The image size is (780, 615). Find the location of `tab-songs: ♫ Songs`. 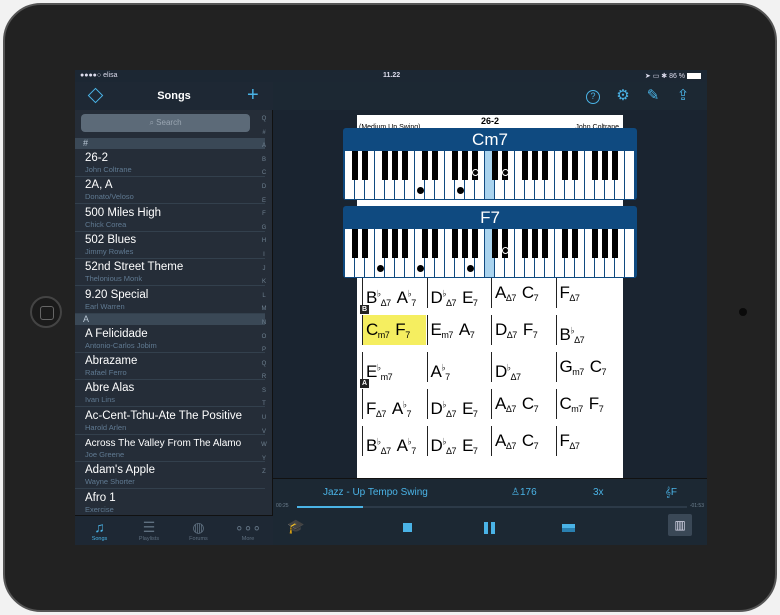

tab-songs: ♫ Songs is located at coordinates (99, 530).